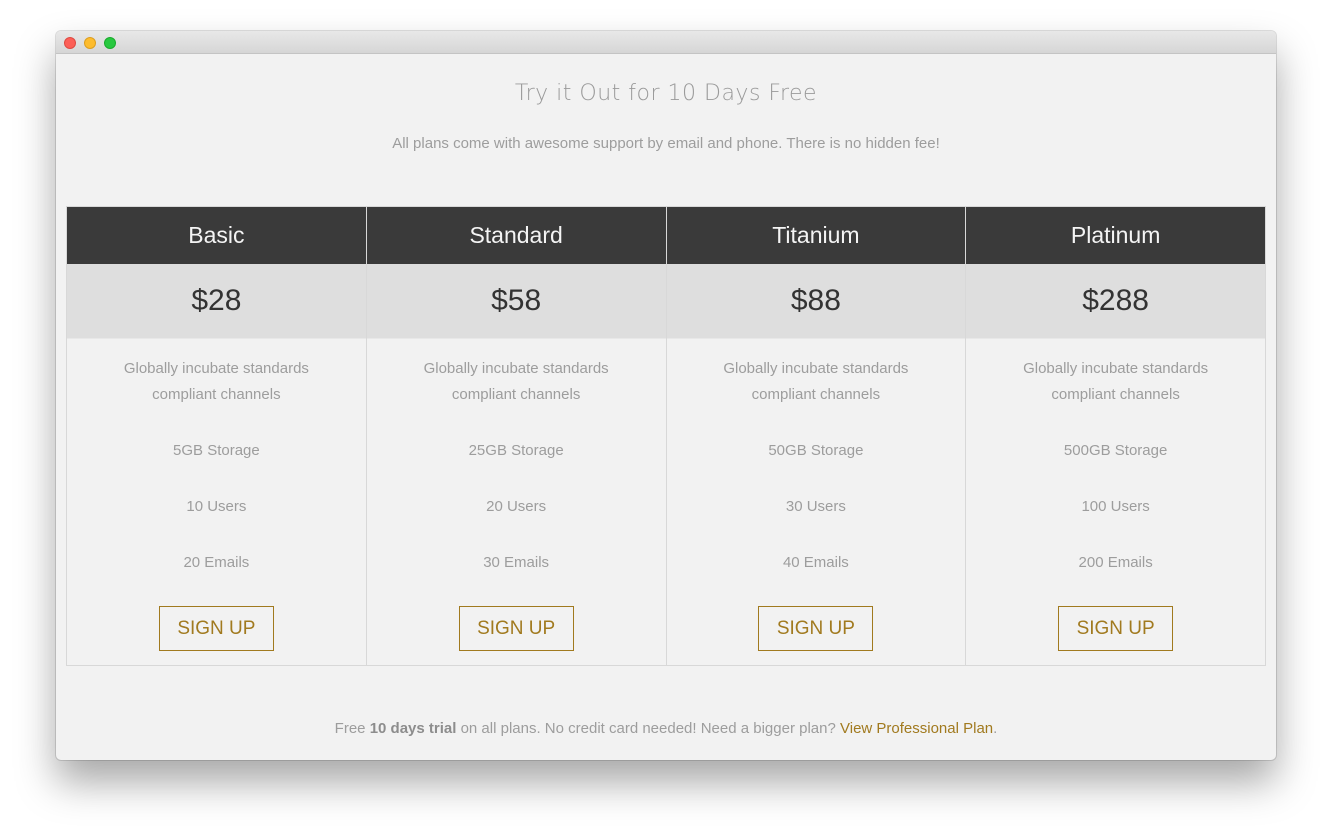  I want to click on plan-storage: 50GB Storage, so click(816, 450).